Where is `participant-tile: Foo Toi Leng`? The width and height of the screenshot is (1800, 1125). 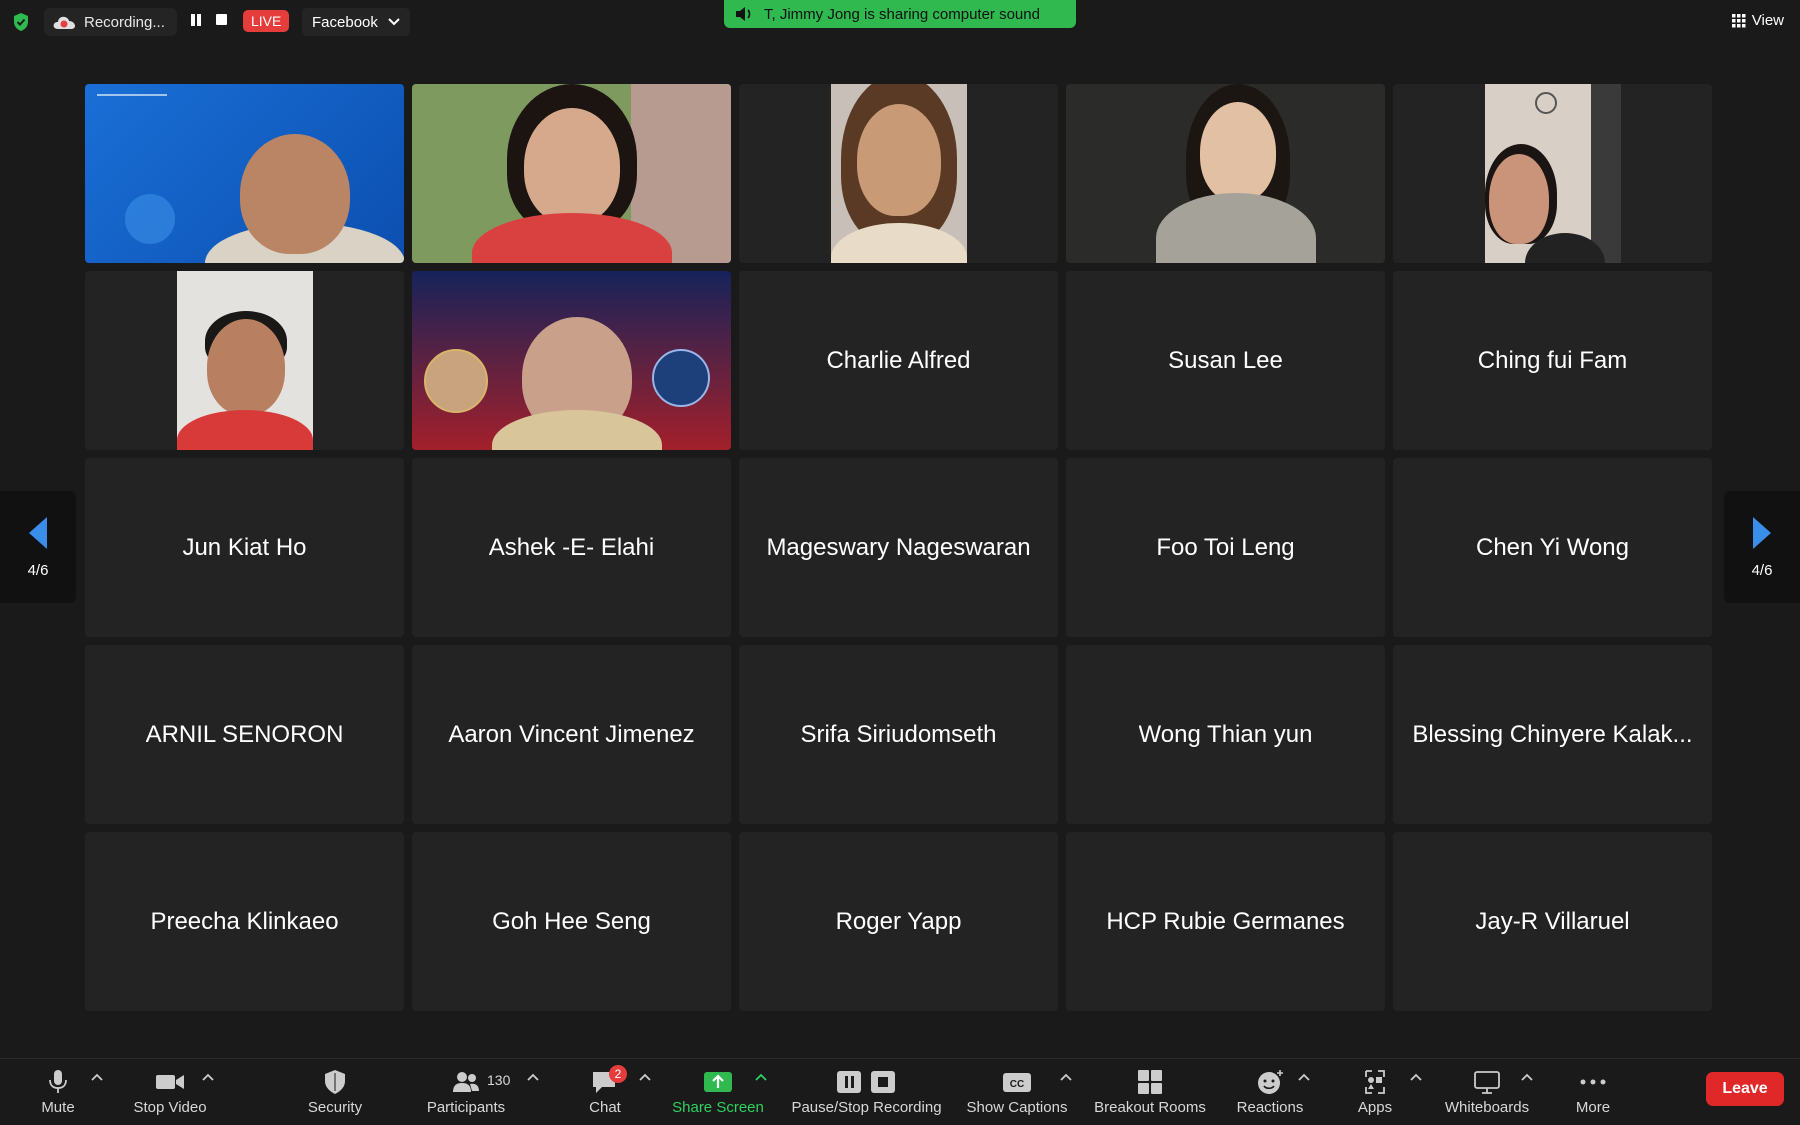 participant-tile: Foo Toi Leng is located at coordinates (1225, 547).